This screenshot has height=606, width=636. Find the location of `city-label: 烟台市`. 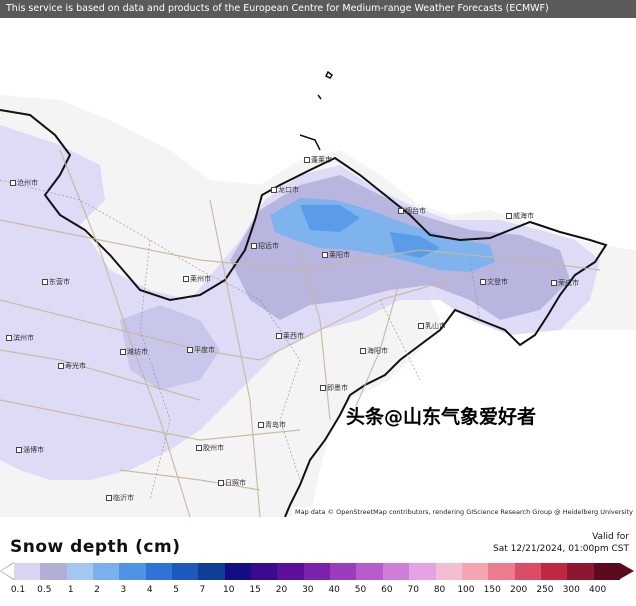

city-label: 烟台市 is located at coordinates (412, 211).